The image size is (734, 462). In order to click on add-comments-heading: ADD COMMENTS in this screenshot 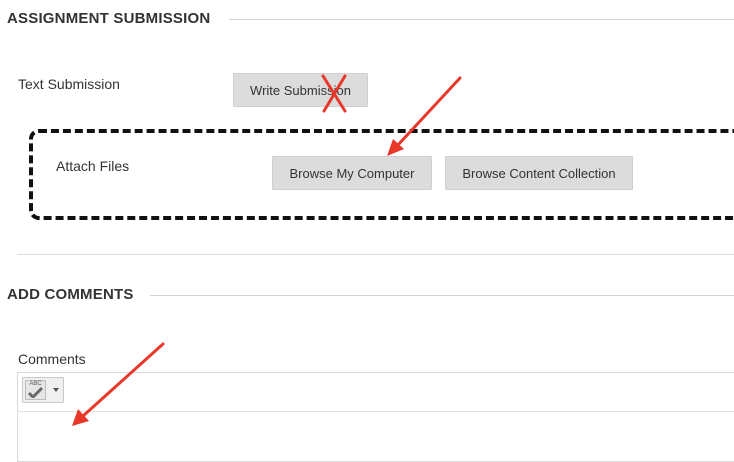, I will do `click(70, 294)`.